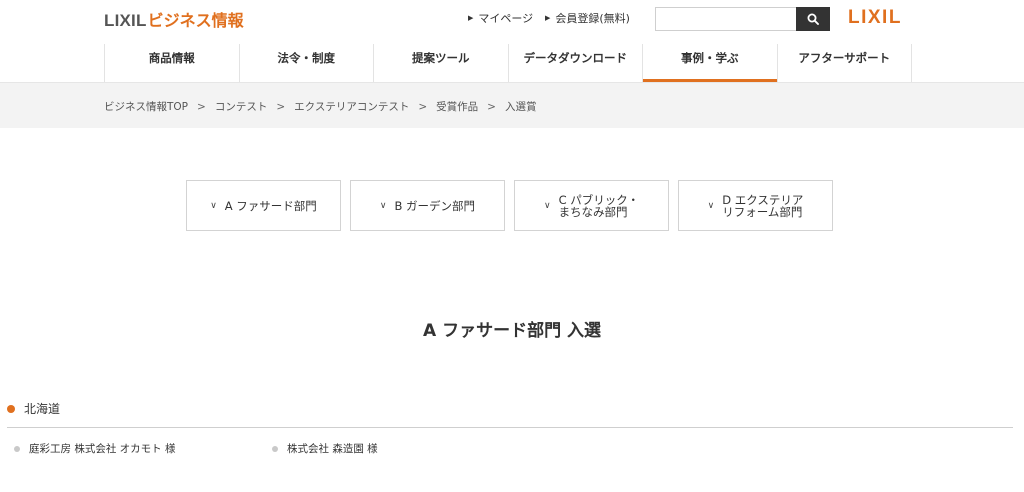 The image size is (1024, 492). I want to click on register-link: ▶ 会員登録(無料), so click(587, 18).